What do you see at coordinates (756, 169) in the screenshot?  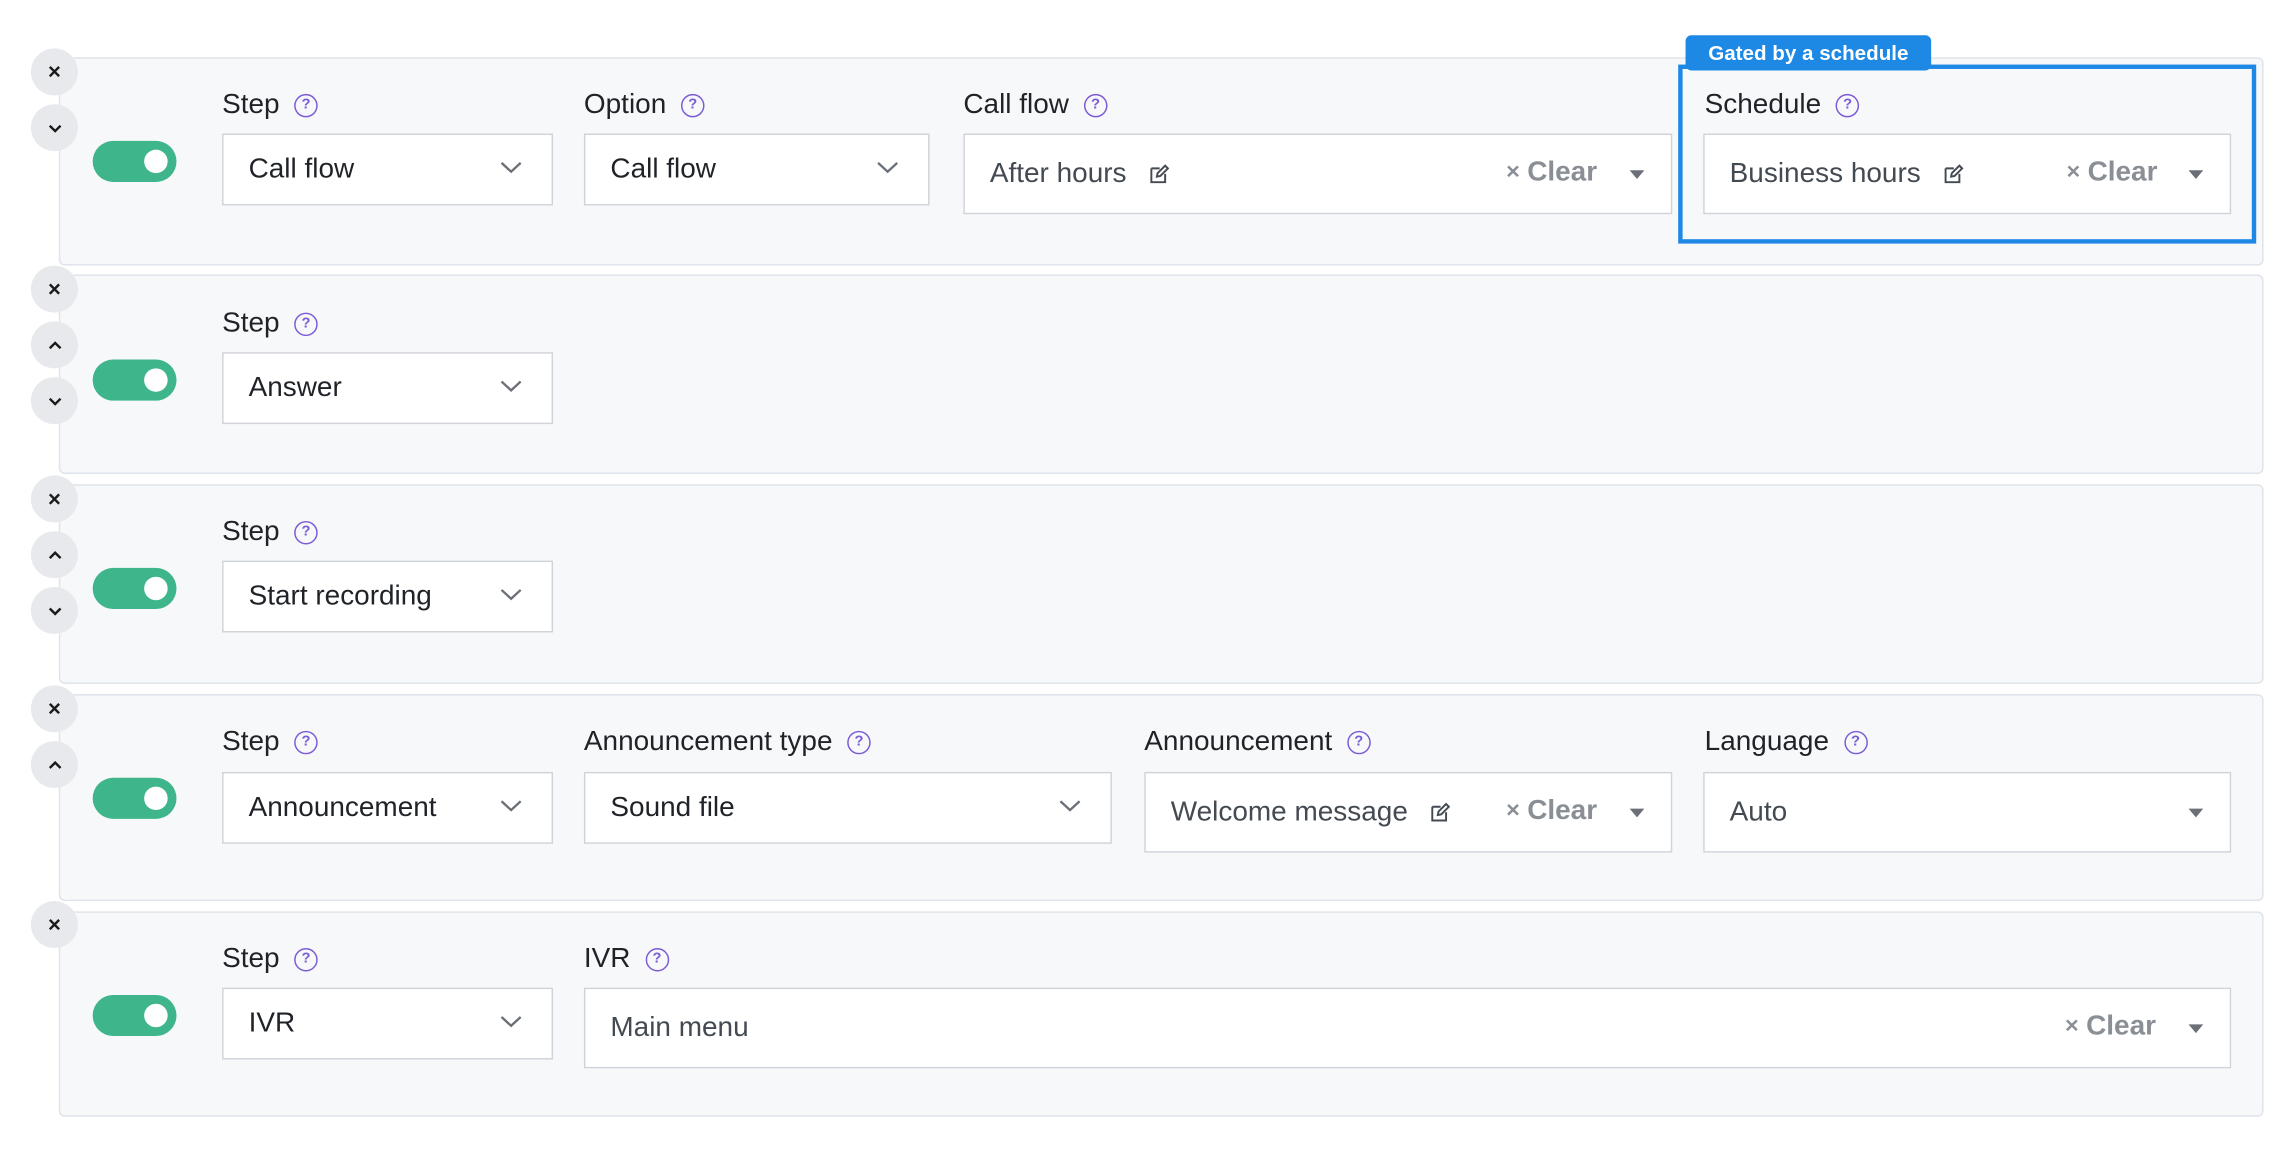 I see `option-select: Call flow` at bounding box center [756, 169].